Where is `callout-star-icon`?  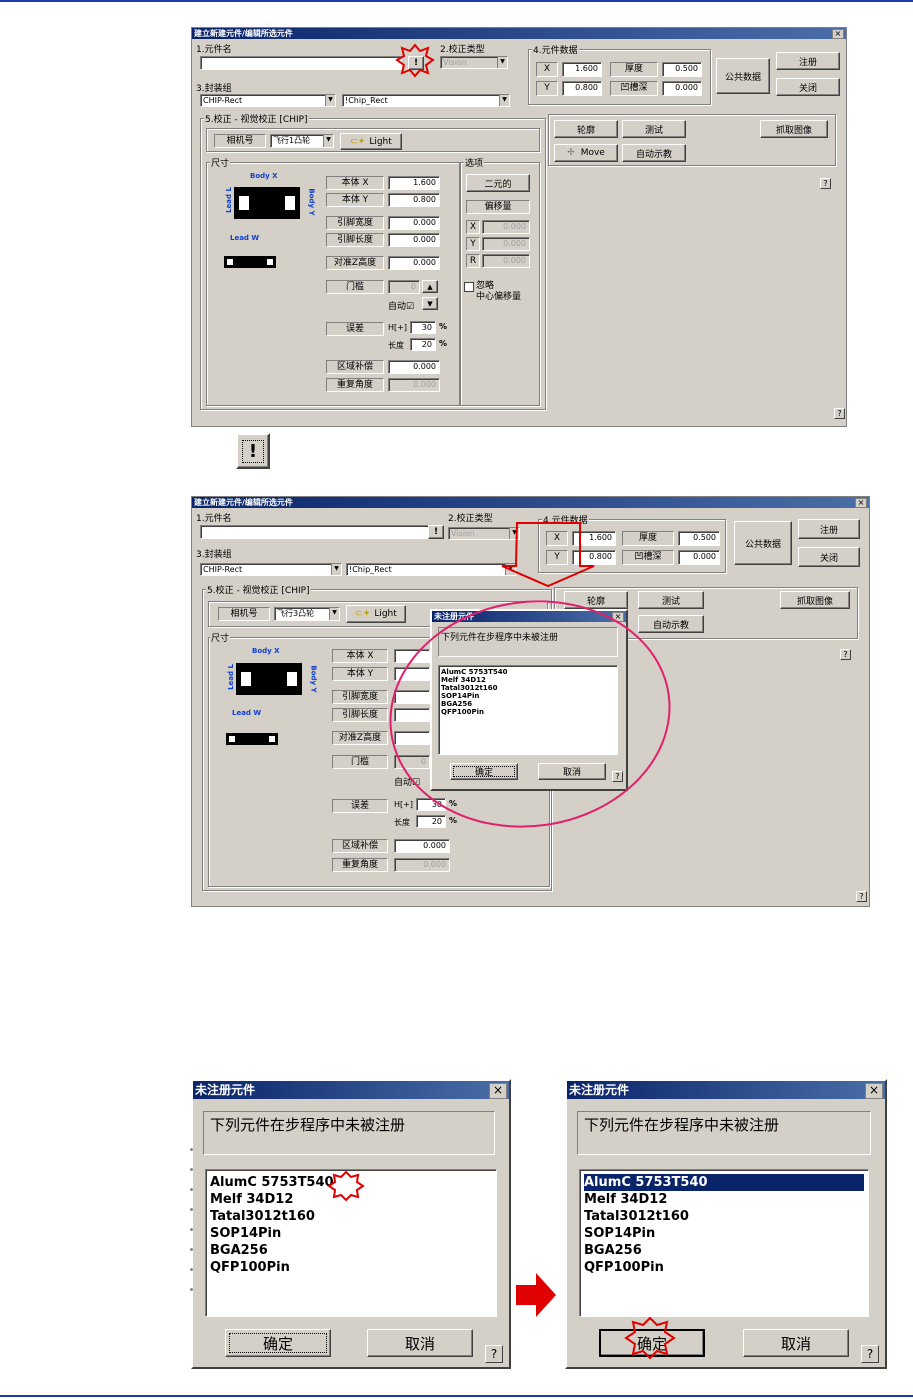
callout-star-icon is located at coordinates (650, 1338).